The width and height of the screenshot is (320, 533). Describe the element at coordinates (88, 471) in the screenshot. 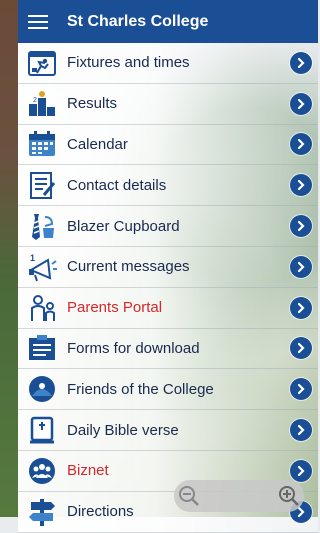

I see `menu-item-label: Biznet` at that location.